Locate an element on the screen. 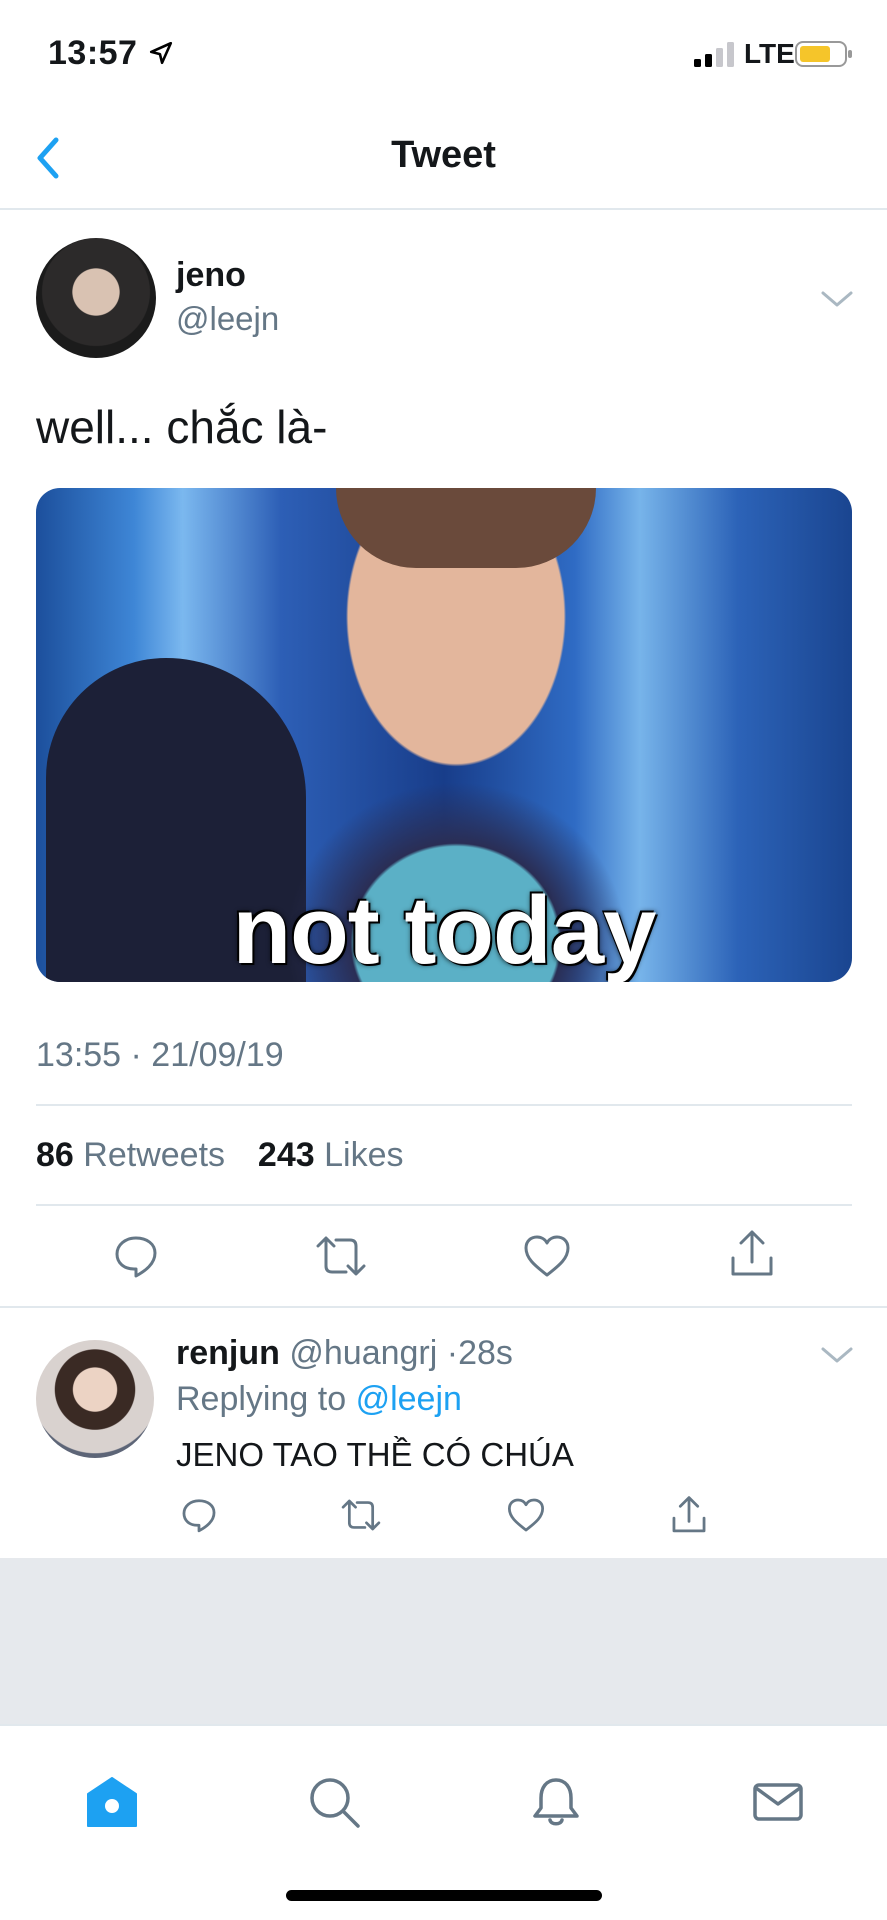  search-icon is located at coordinates (335, 1803).